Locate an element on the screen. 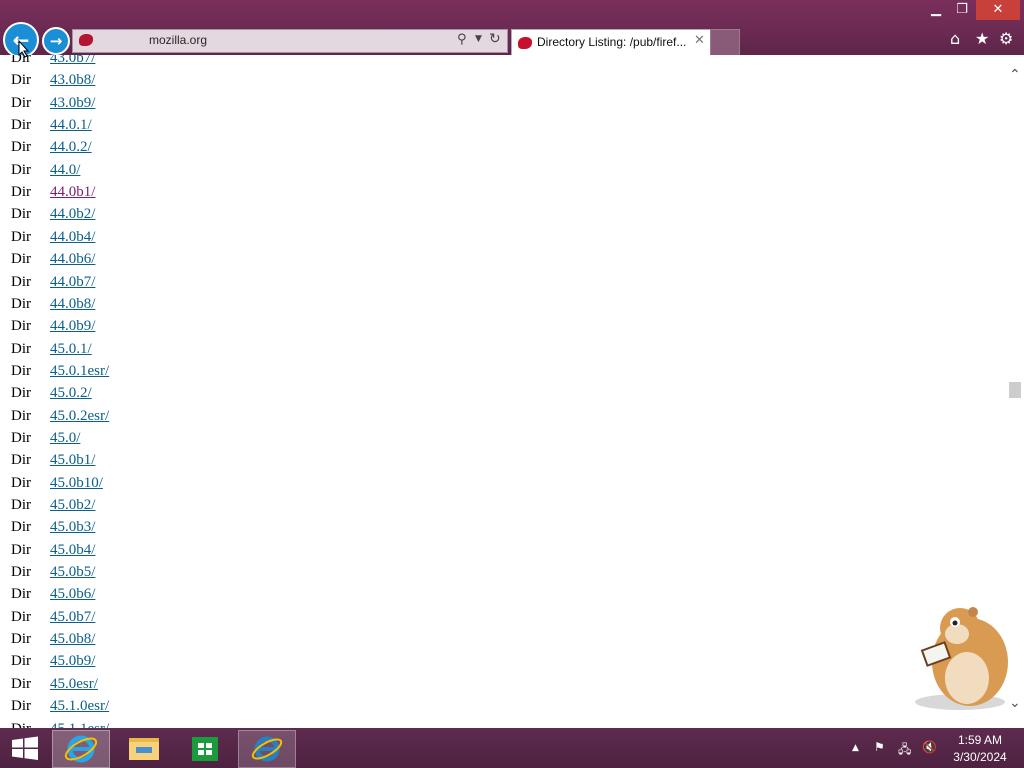 This screenshot has height=768, width=1024. favorites-icon: ★ is located at coordinates (982, 38).